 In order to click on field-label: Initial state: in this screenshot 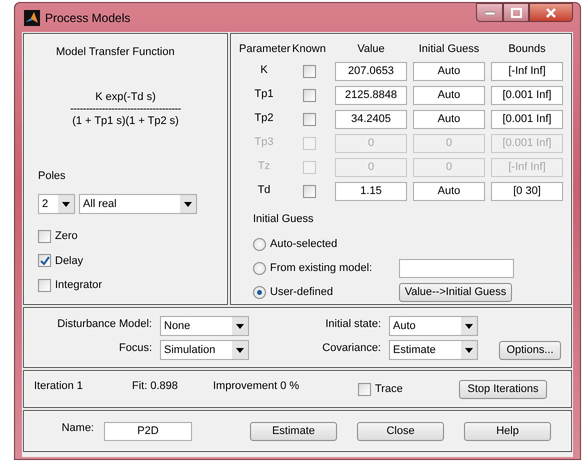, I will do `click(352, 324)`.